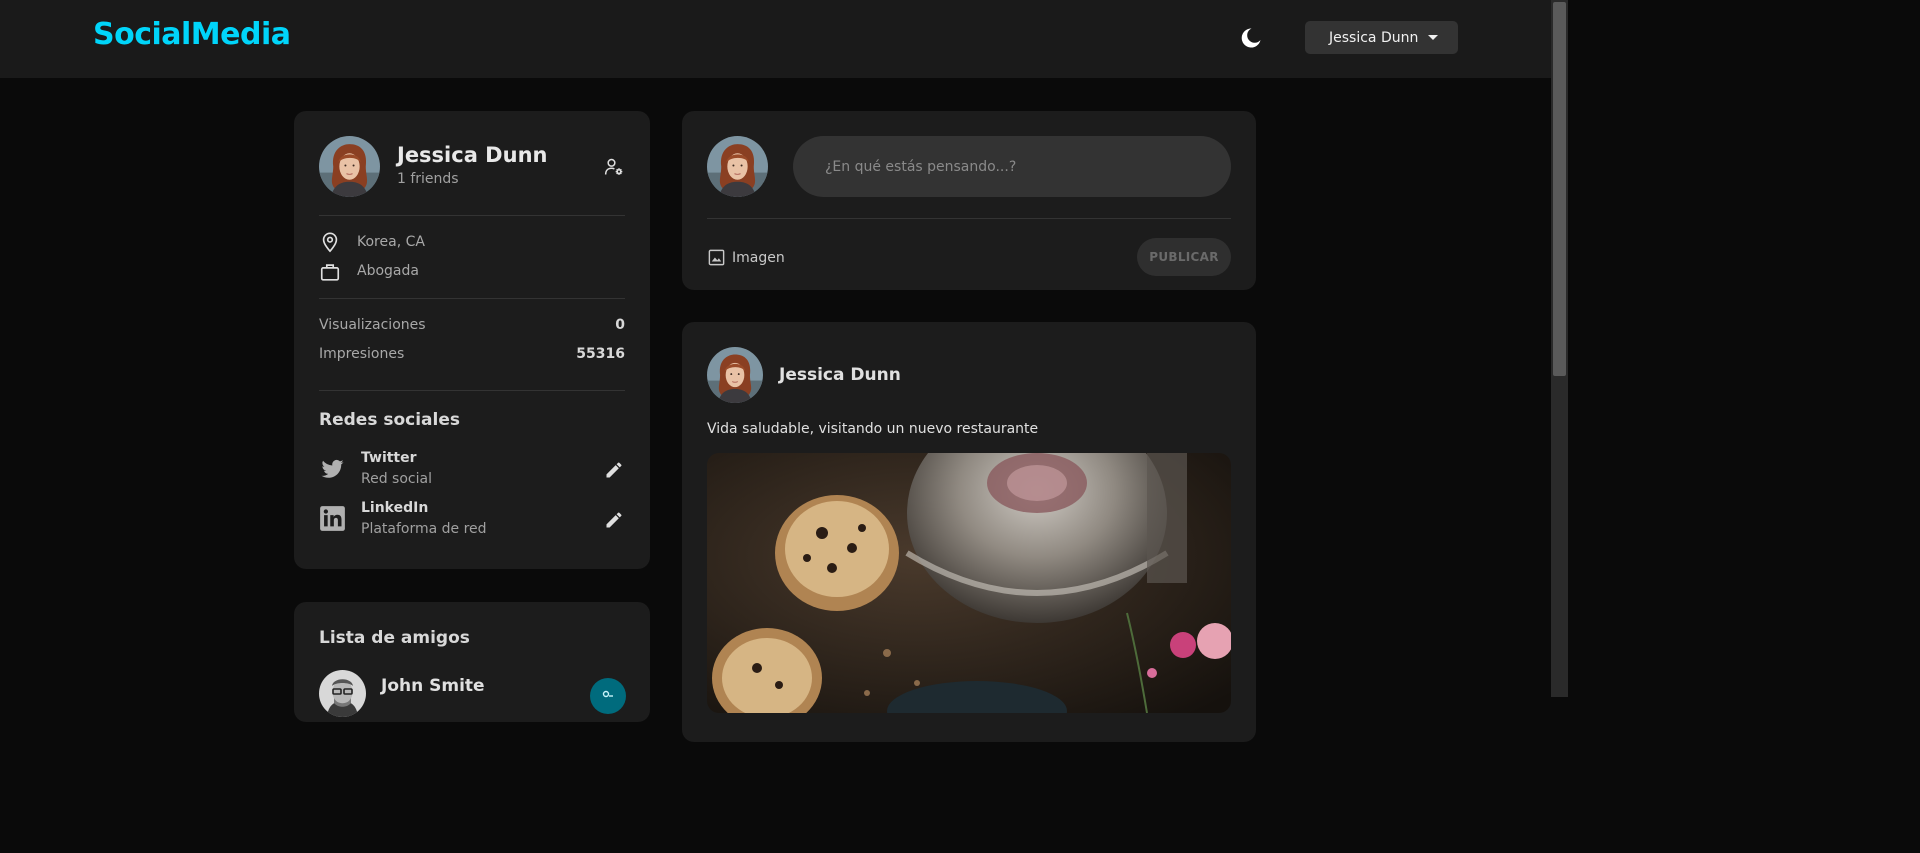 The width and height of the screenshot is (1920, 853). What do you see at coordinates (362, 354) in the screenshot?
I see `stat-label: Impresiones` at bounding box center [362, 354].